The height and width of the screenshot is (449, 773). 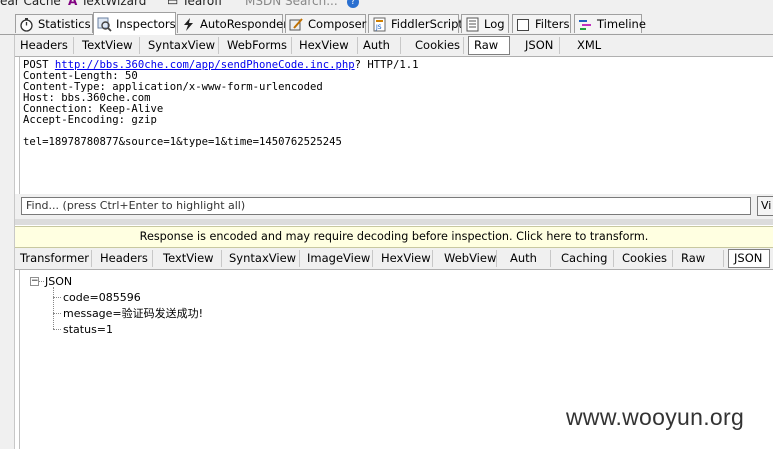 I want to click on resp-tab-hexview: HexView, so click(x=404, y=258).